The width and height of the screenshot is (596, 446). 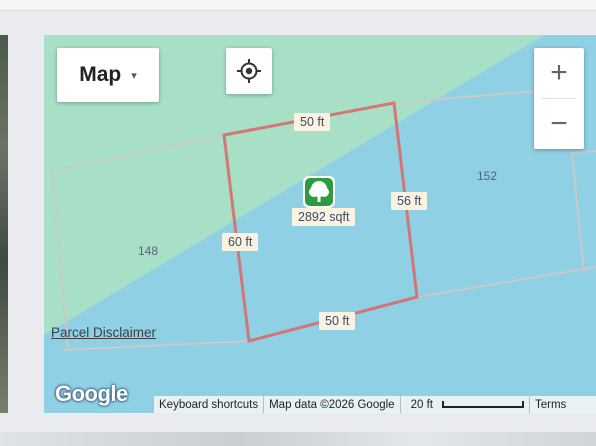 What do you see at coordinates (134, 75) in the screenshot?
I see `chevron-down-icon: ▾` at bounding box center [134, 75].